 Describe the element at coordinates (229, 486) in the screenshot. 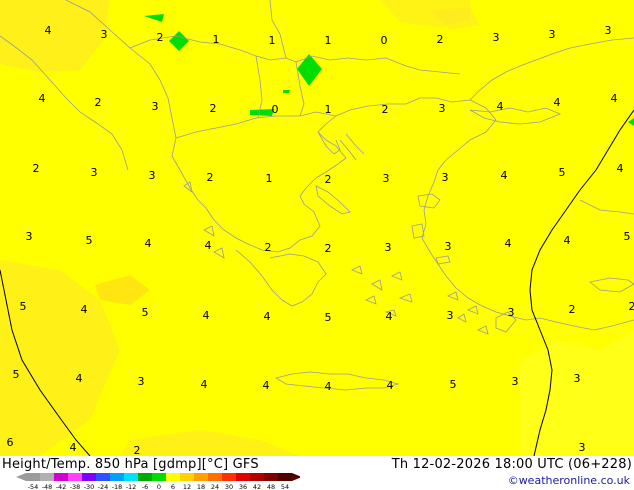

I see `color-scale-tick: 30` at that location.